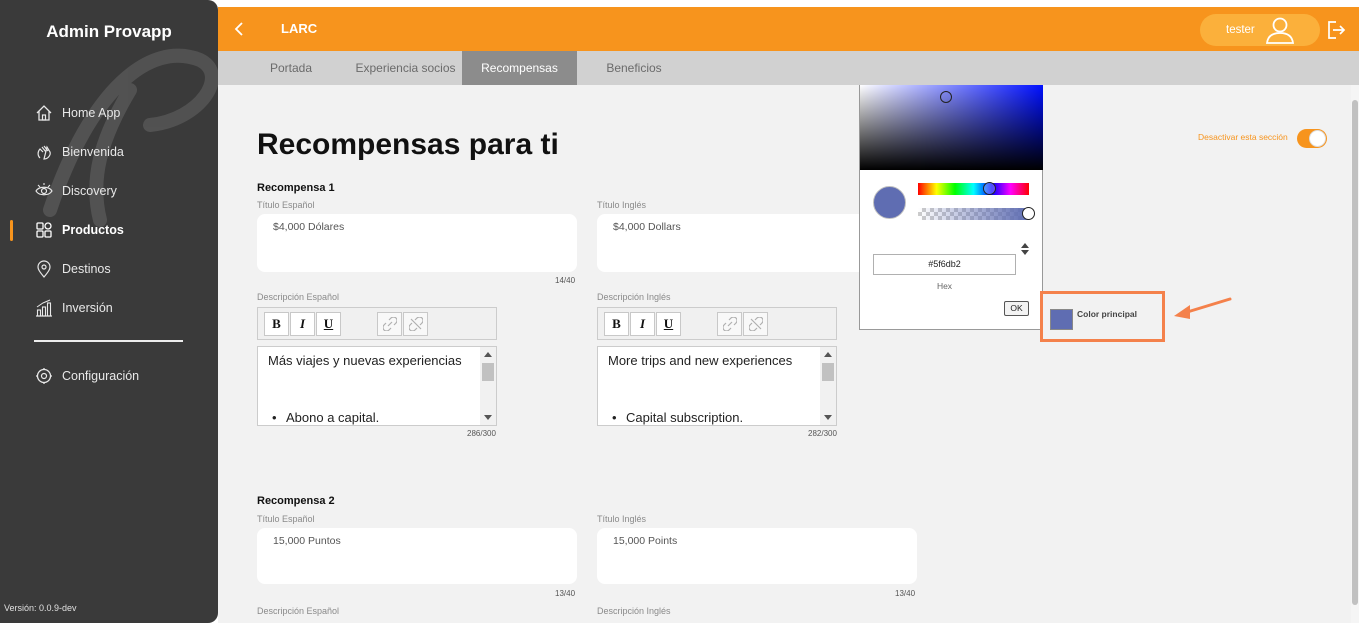  What do you see at coordinates (973, 188) in the screenshot?
I see `hue-slider` at bounding box center [973, 188].